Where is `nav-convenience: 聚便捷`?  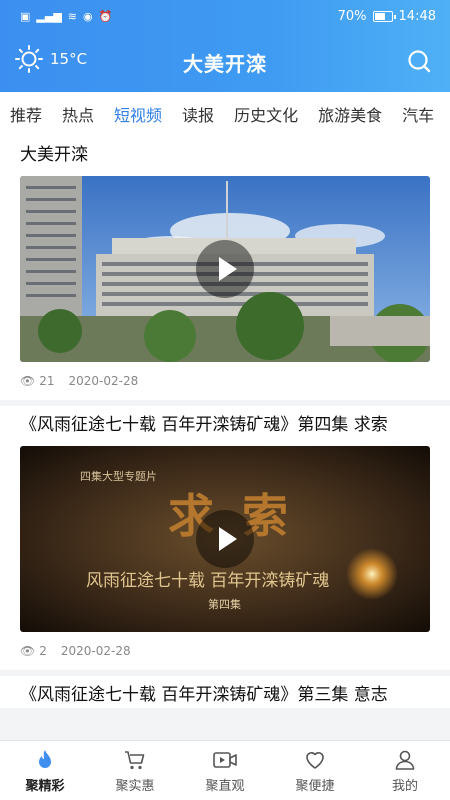 nav-convenience: 聚便捷 is located at coordinates (315, 770).